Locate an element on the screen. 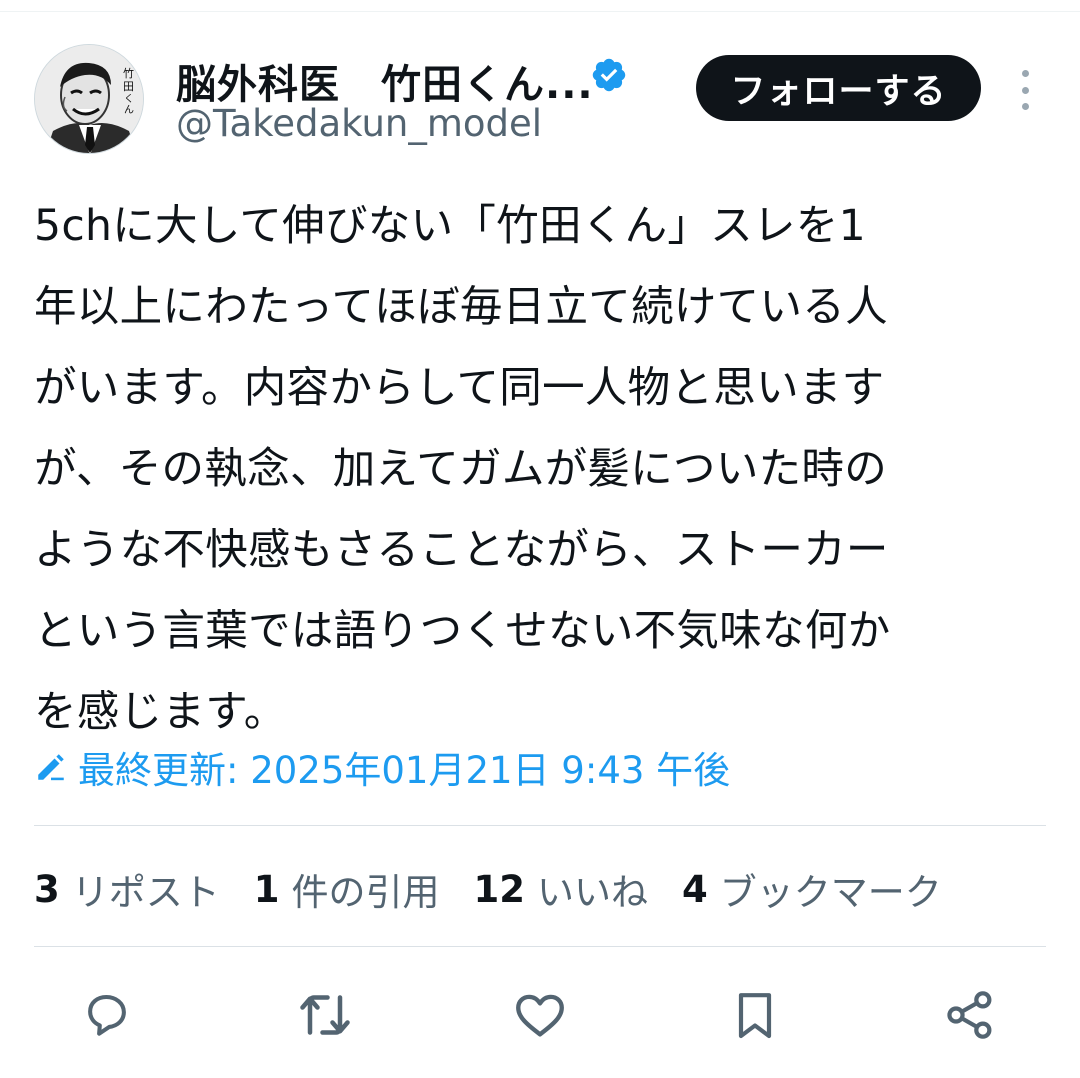  stat-label: リポスト is located at coordinates (145, 892).